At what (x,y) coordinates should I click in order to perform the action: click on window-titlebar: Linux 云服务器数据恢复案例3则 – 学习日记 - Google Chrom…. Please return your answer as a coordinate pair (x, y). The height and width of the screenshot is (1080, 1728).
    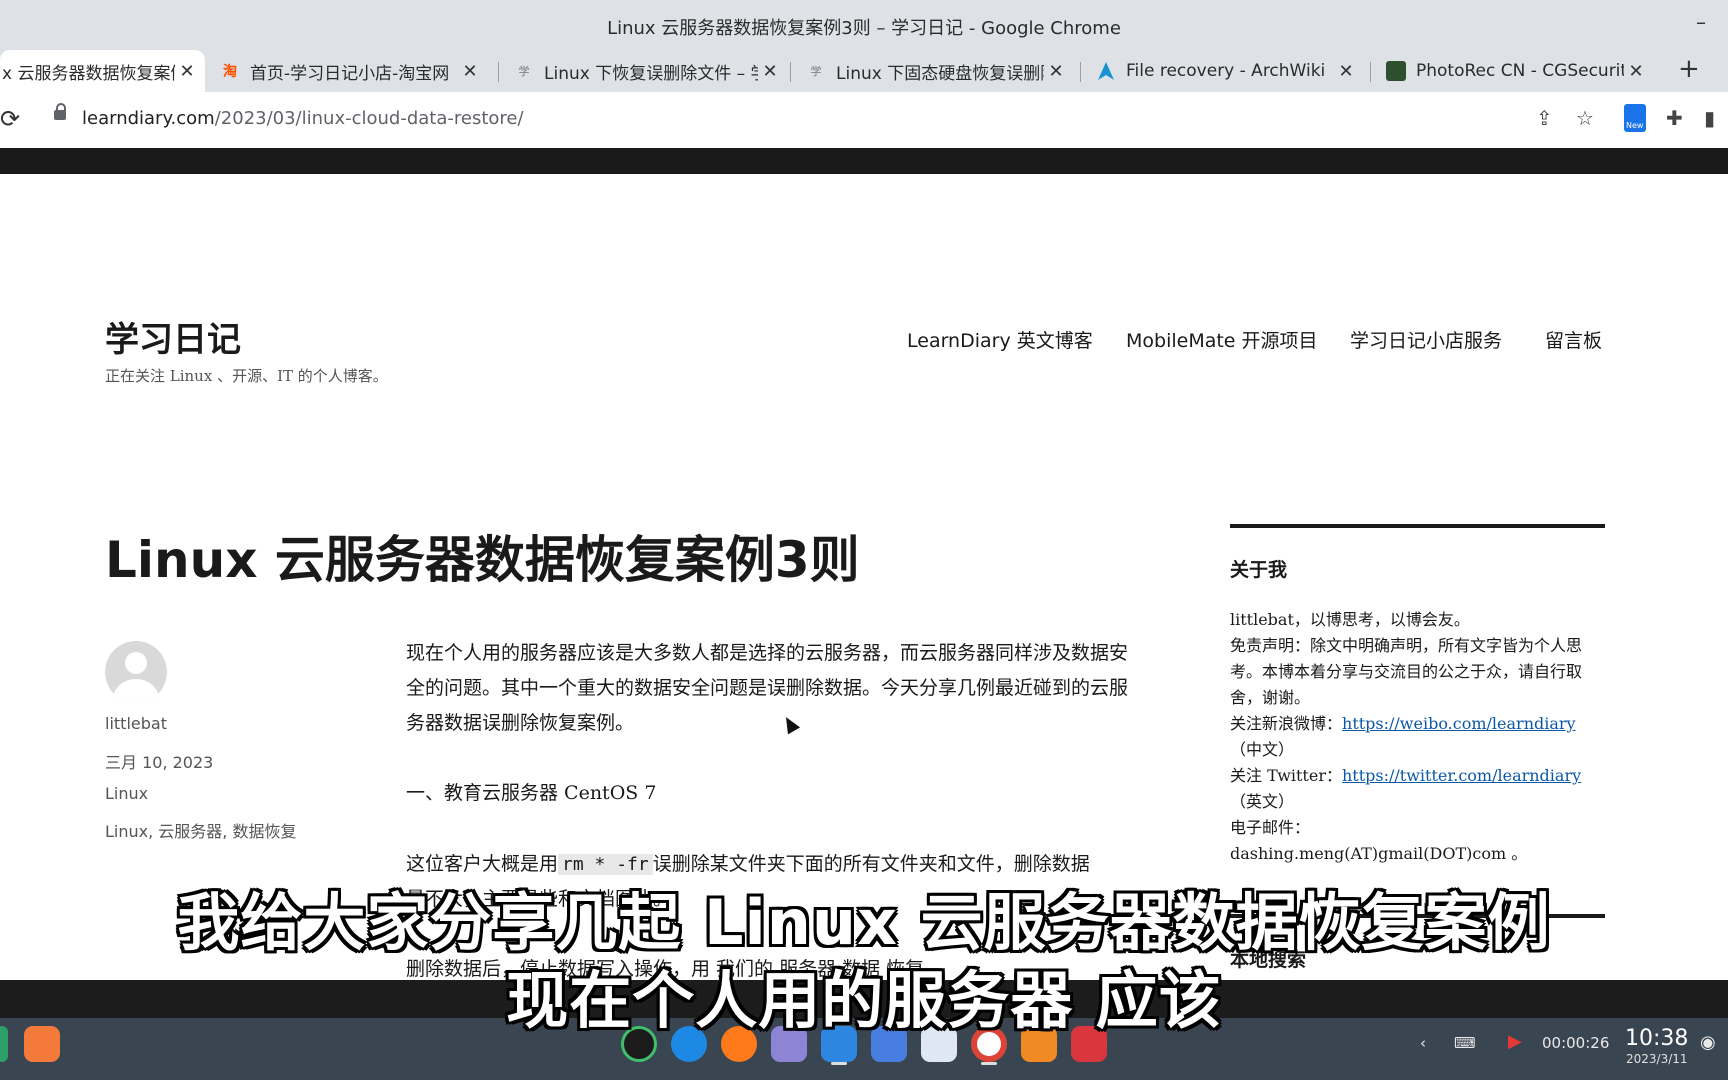
    Looking at the image, I should click on (864, 25).